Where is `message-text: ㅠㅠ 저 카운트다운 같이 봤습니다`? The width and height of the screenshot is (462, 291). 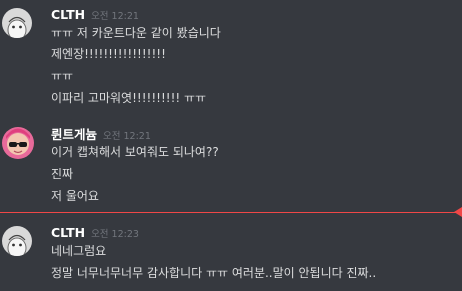 message-text: ㅠㅠ 저 카운트다운 같이 봤습니다 is located at coordinates (136, 33).